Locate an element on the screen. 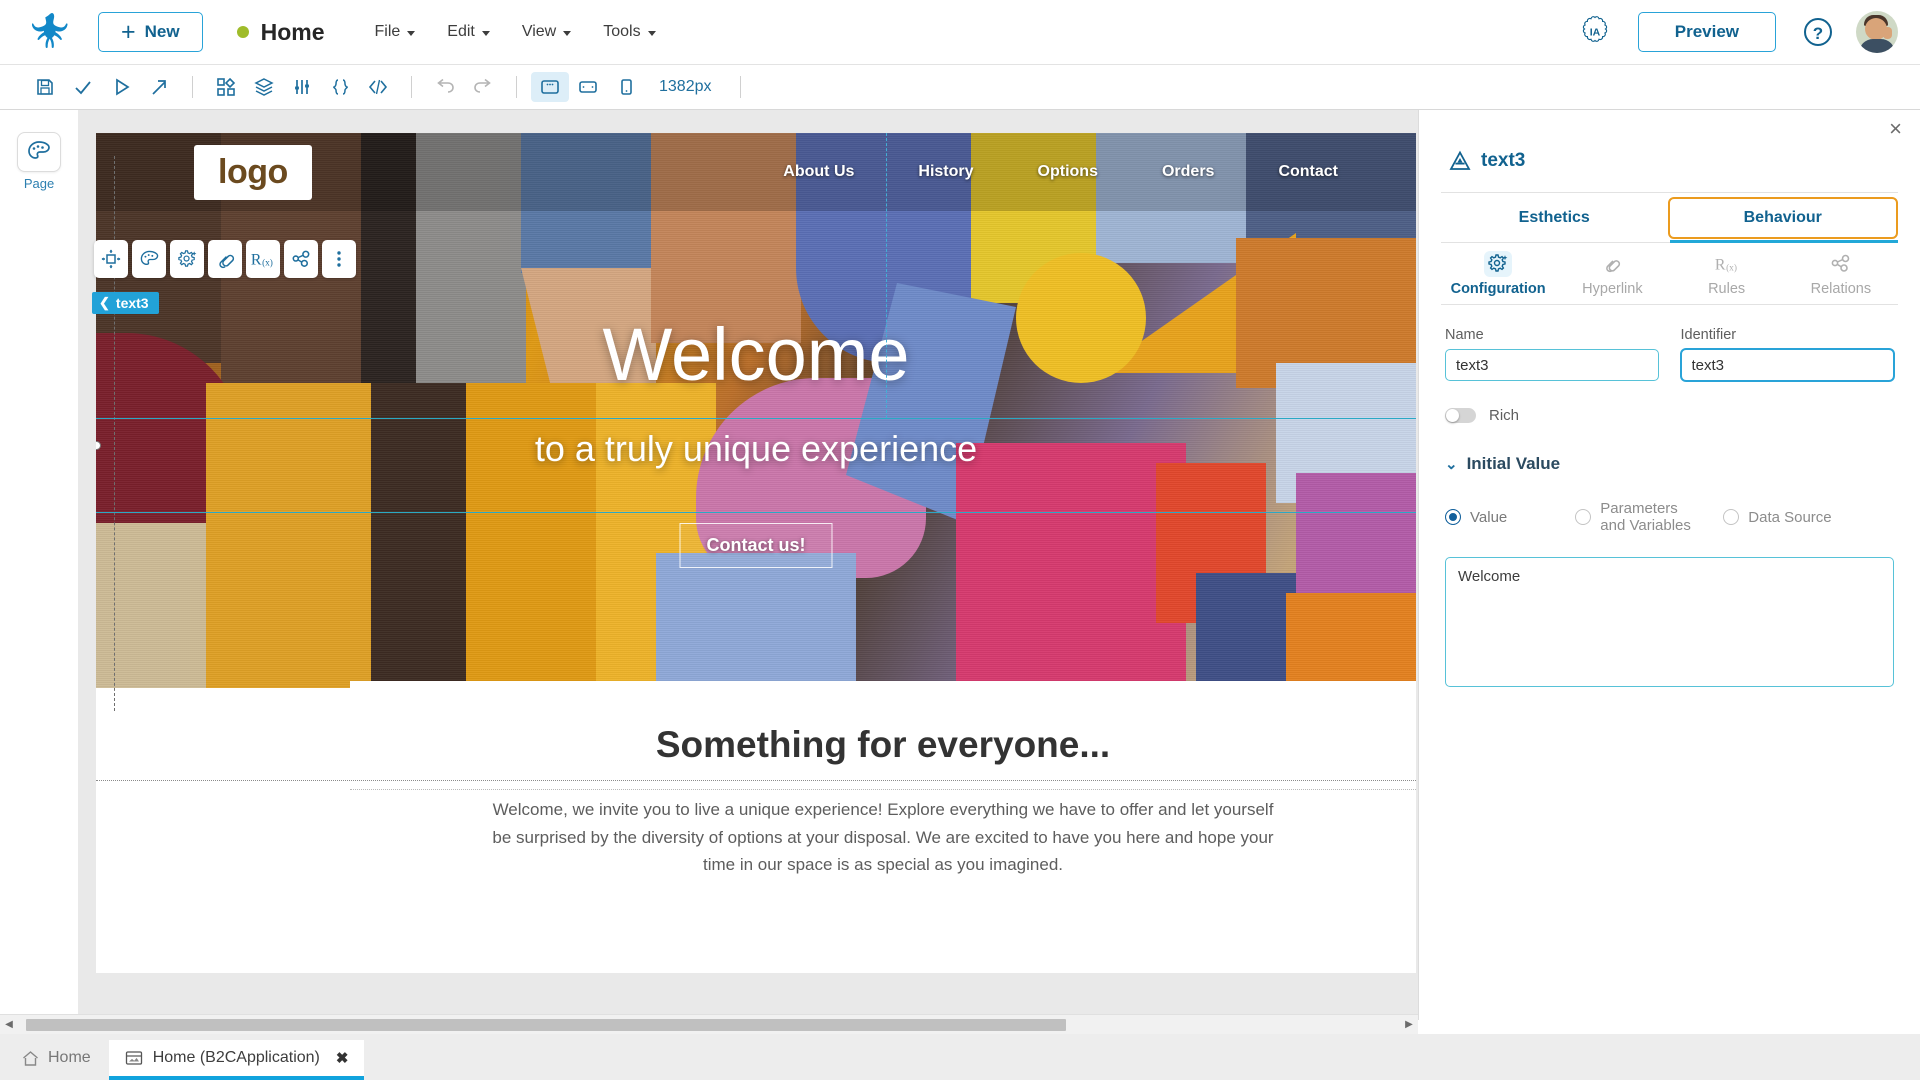  redo-icon is located at coordinates (483, 87).